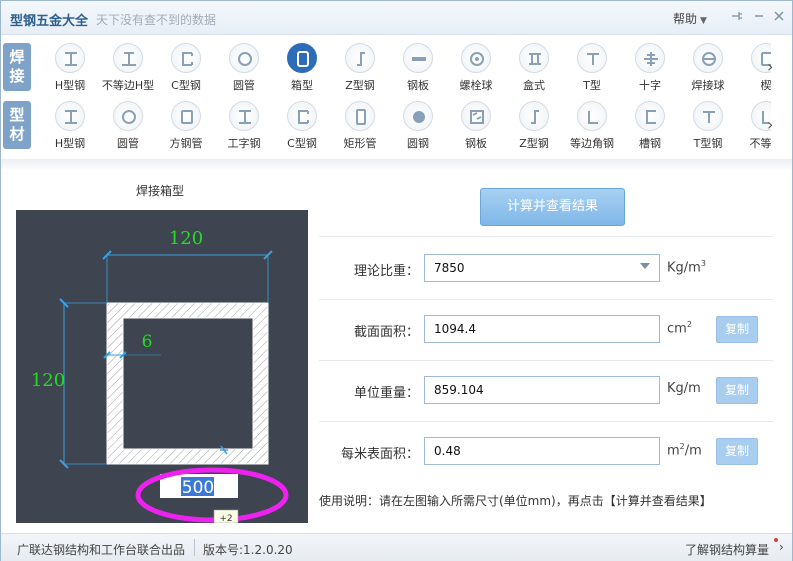  I want to click on category-item-label: 不等边H型, so click(128, 85).